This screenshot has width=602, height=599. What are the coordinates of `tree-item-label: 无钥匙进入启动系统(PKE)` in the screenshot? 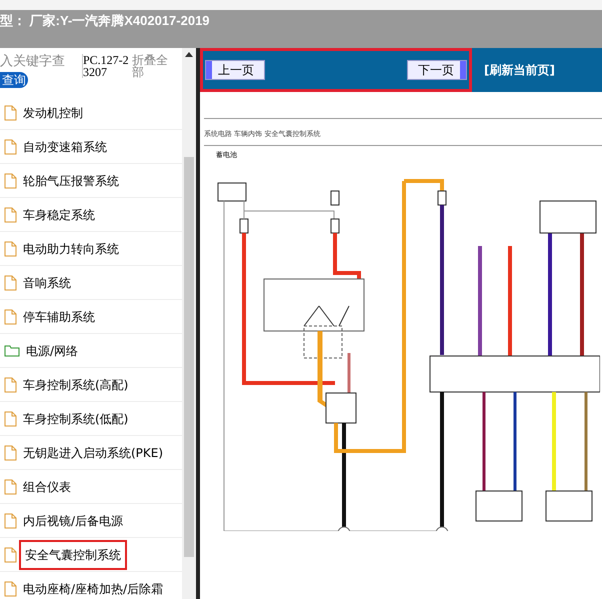 It's located at (93, 453).